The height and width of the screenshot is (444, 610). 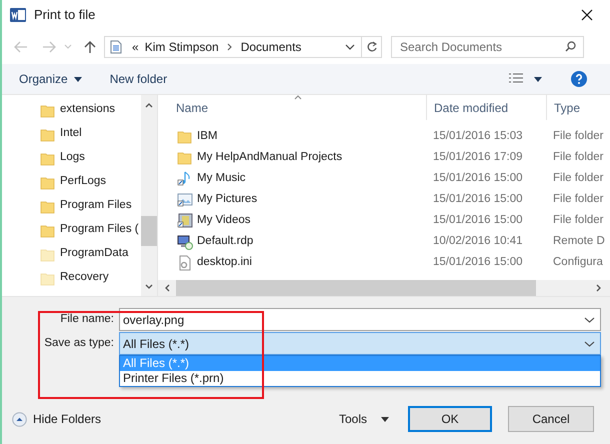 I want to click on file-row: IBM 15/01/2016 15:03 File folder, so click(x=384, y=136).